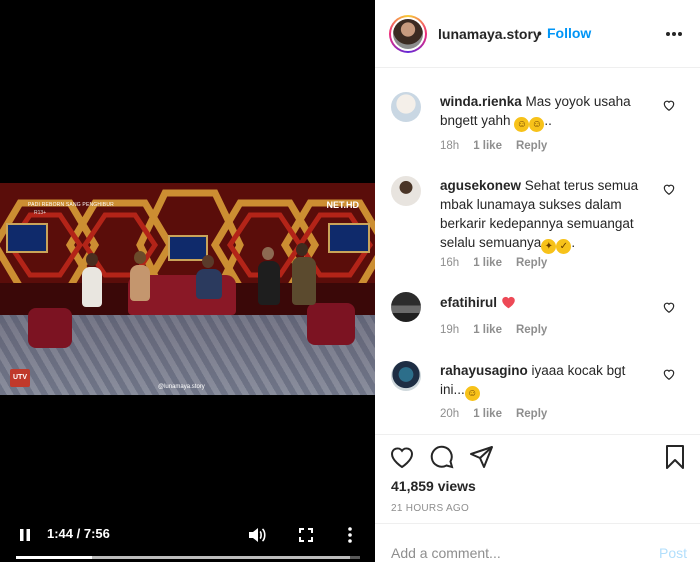 The width and height of the screenshot is (700, 562). What do you see at coordinates (549, 246) in the screenshot?
I see `flexed-biceps-icon: ✦` at bounding box center [549, 246].